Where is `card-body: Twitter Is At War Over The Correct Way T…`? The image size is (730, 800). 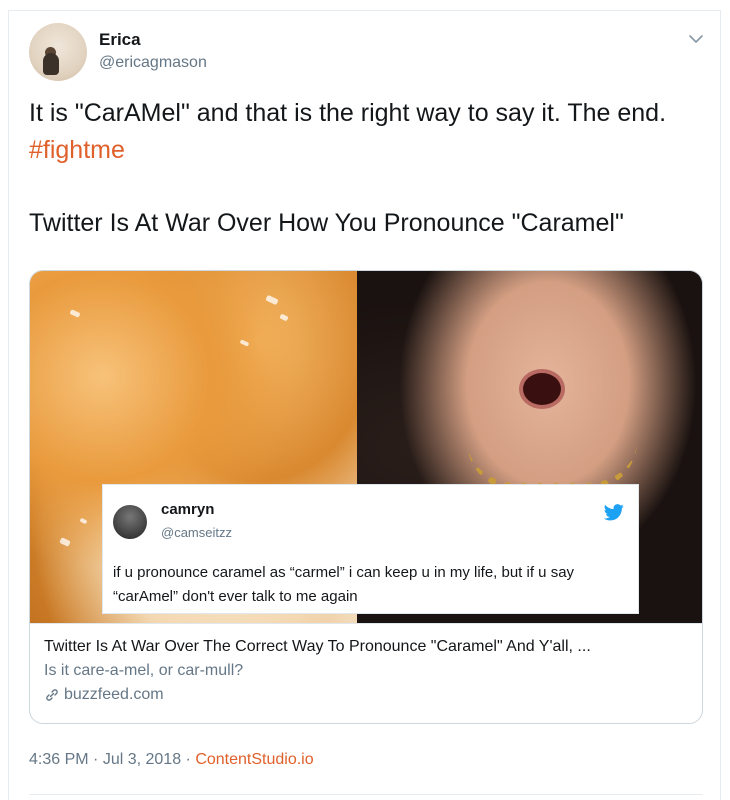
card-body: Twitter Is At War Over The Correct Way T… is located at coordinates (366, 673).